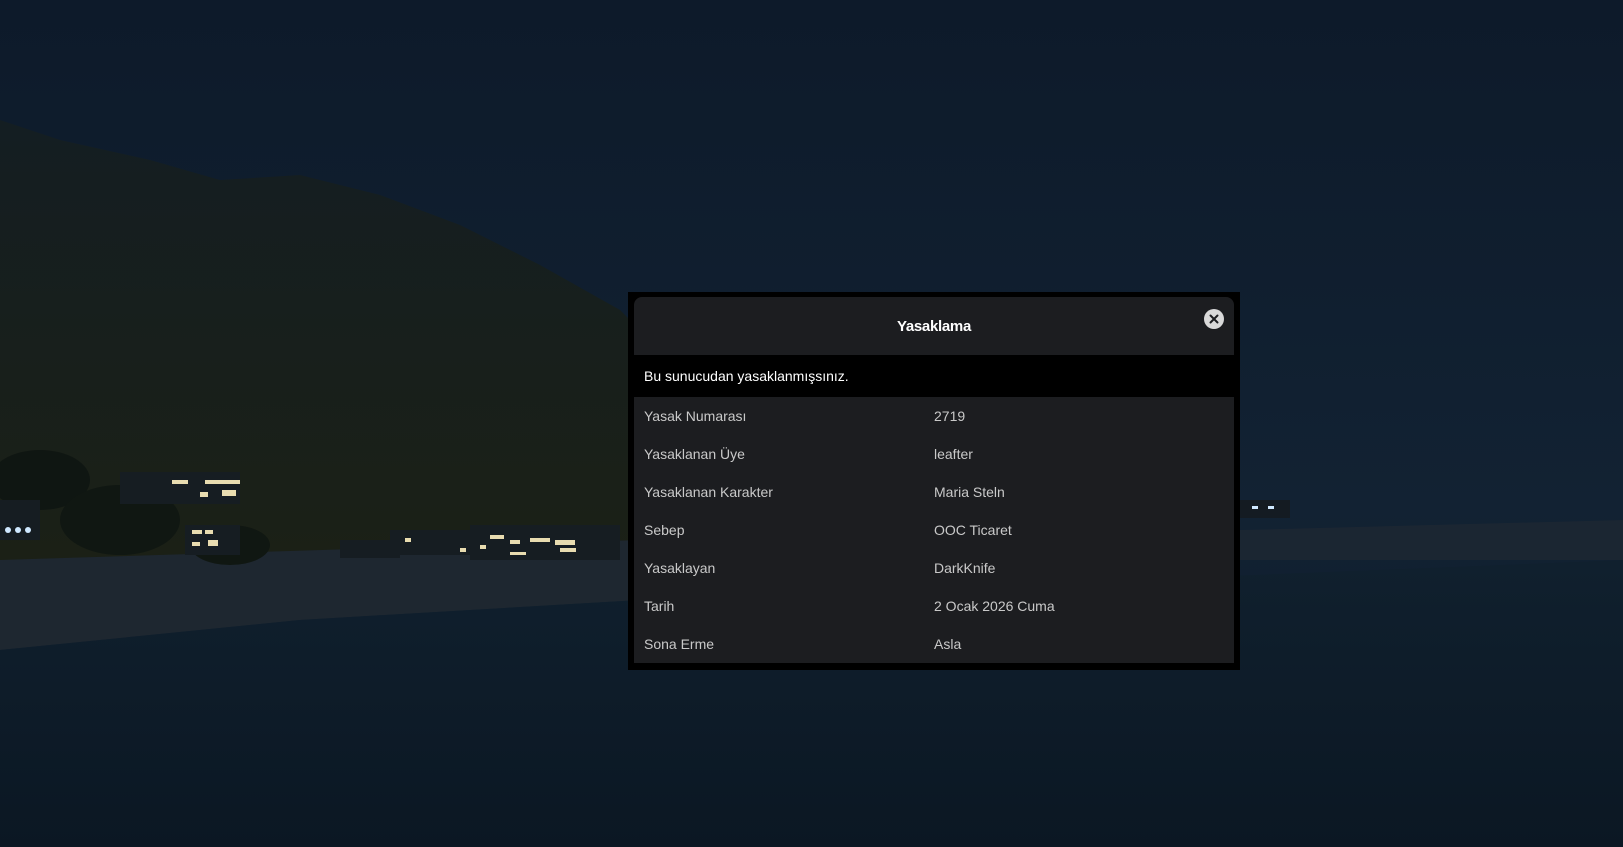 The width and height of the screenshot is (1623, 847). I want to click on detail-label: Yasaklanan Karakter, so click(708, 492).